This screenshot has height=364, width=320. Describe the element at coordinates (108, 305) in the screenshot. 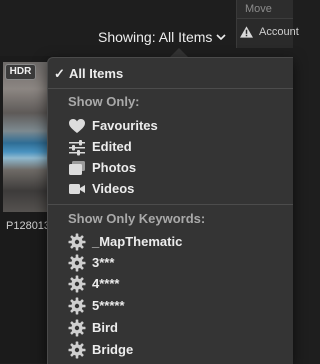

I see `menu-item-label: 5*****` at that location.